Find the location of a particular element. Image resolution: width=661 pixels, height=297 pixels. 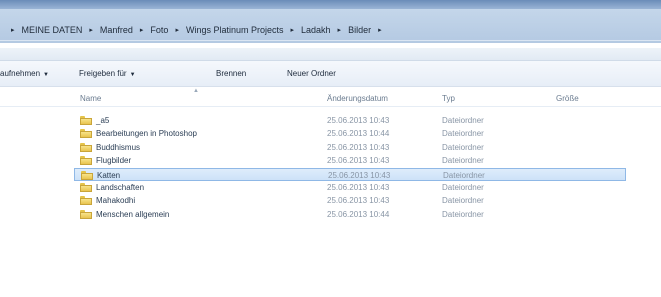

column-header-name: Name is located at coordinates (90, 98).